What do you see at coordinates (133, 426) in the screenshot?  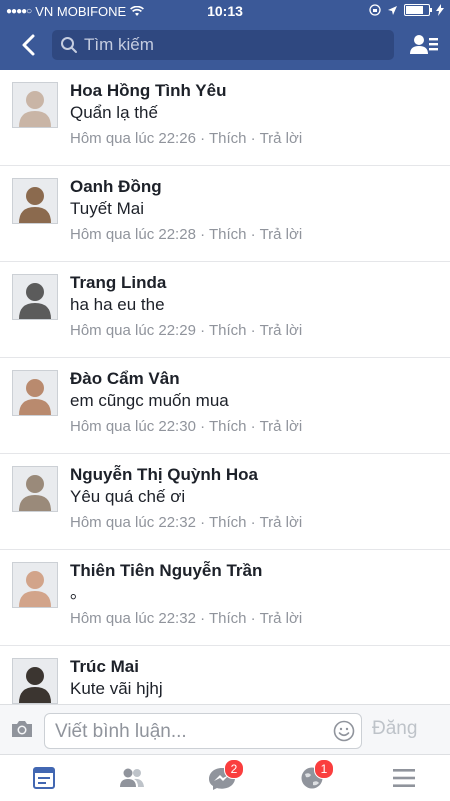 I see `comment-timestamp: Hôm qua lúc 22:30` at bounding box center [133, 426].